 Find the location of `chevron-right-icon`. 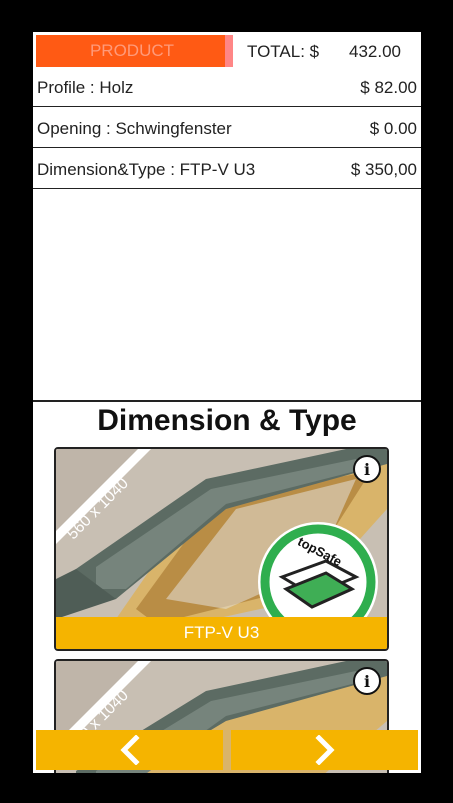

chevron-right-icon is located at coordinates (324, 750).